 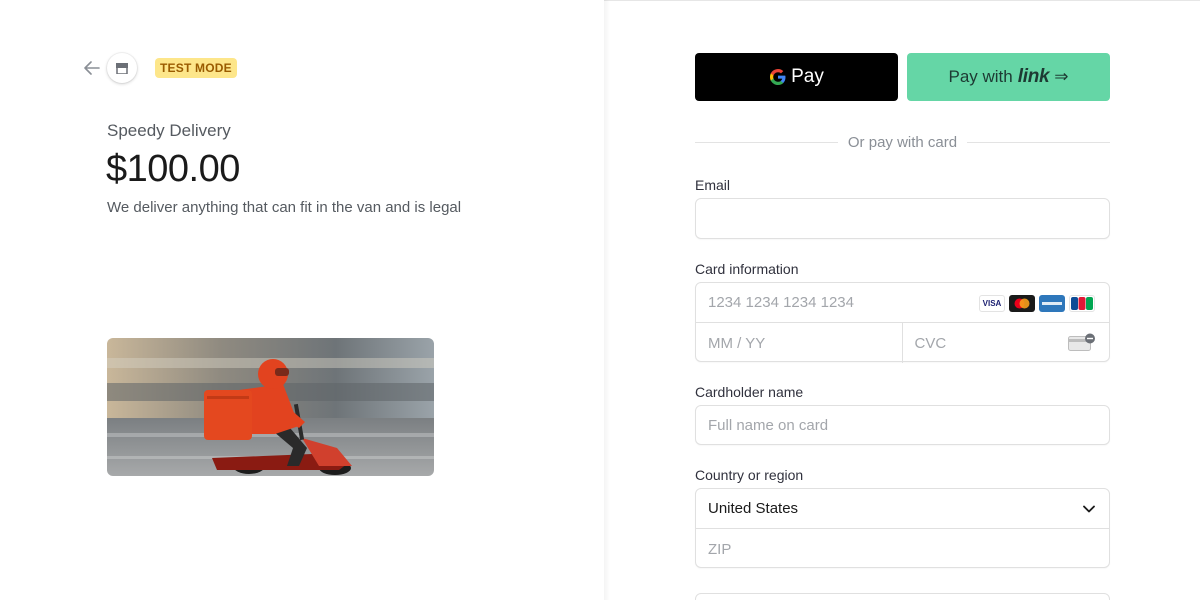 What do you see at coordinates (902, 303) in the screenshot?
I see `card-number-field: 1234 1234 1234 1234 VISA` at bounding box center [902, 303].